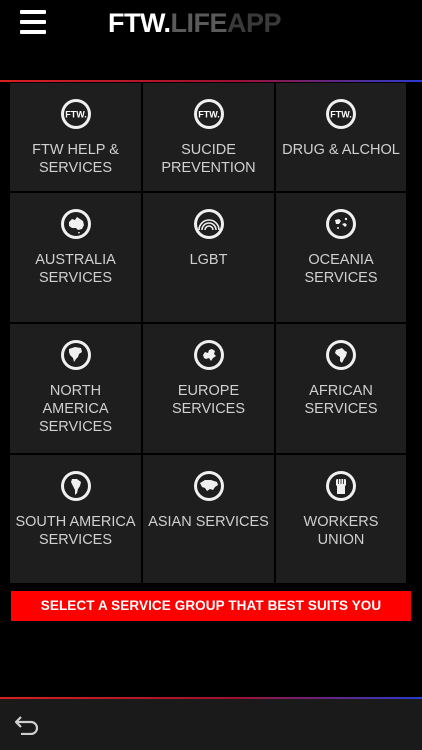 The height and width of the screenshot is (750, 422). What do you see at coordinates (75, 409) in the screenshot?
I see `tile-label: NORTH AMERICA SERVICES` at bounding box center [75, 409].